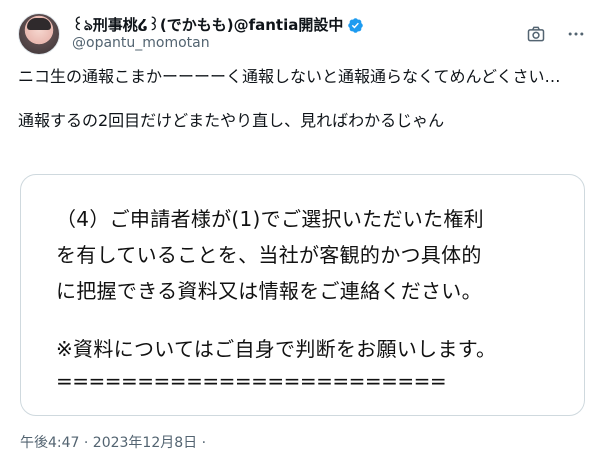  Describe the element at coordinates (39, 34) in the screenshot. I see `avatar` at that location.